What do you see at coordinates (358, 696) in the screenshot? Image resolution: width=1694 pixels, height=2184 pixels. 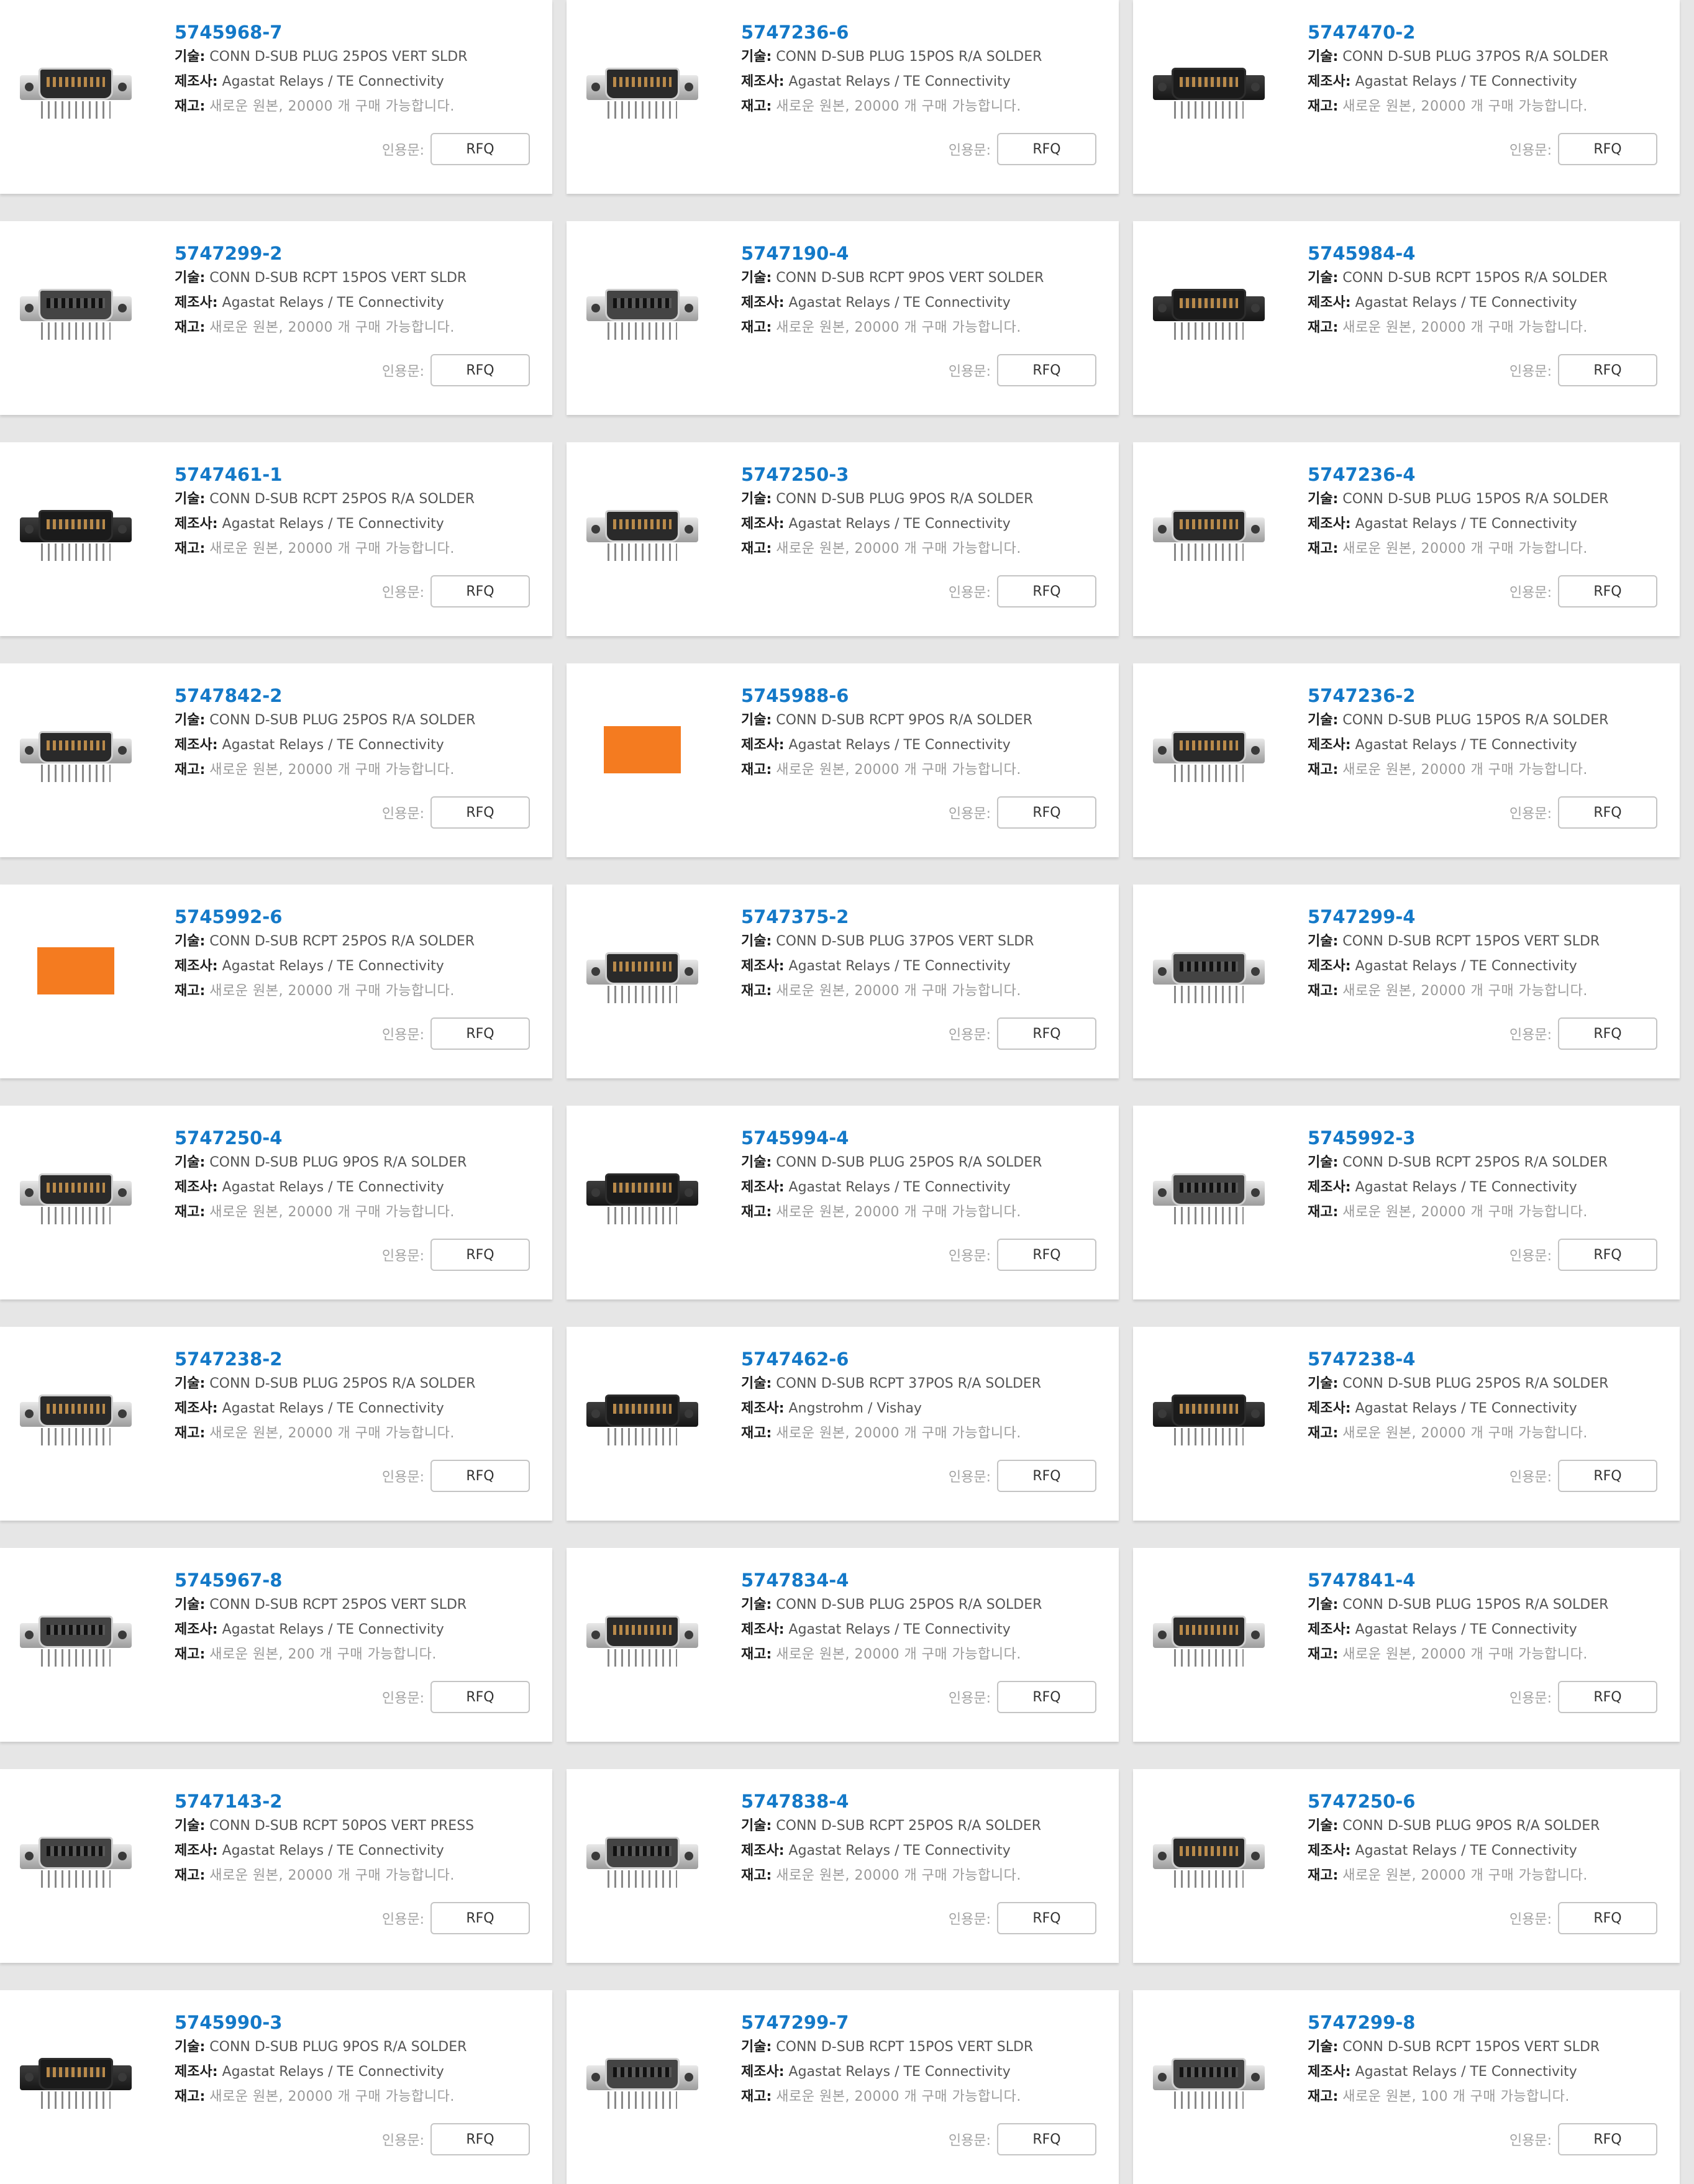 I see `part-number-link: 5747842-2` at bounding box center [358, 696].